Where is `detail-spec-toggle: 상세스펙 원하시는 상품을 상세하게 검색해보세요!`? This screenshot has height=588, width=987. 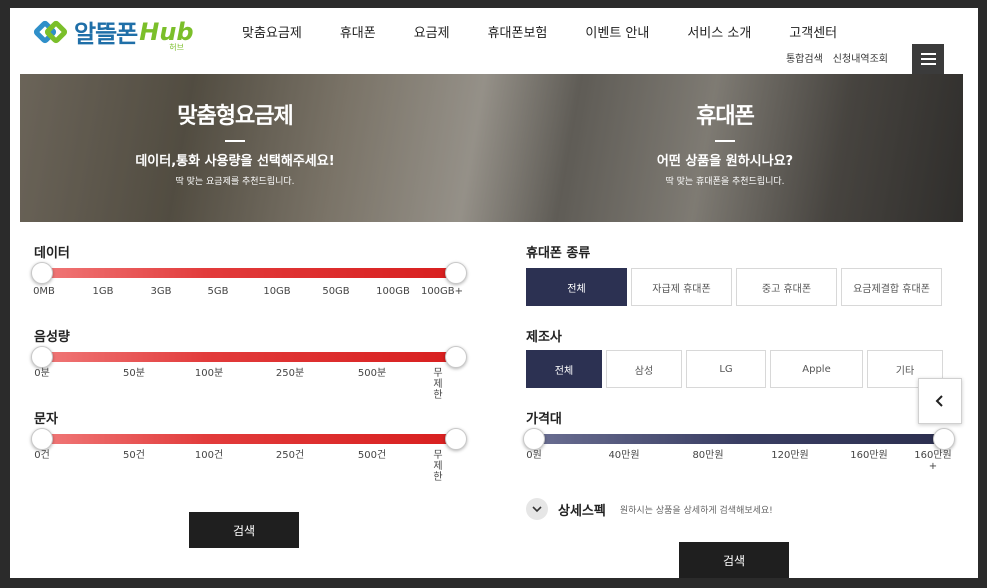 detail-spec-toggle: 상세스펙 원하시는 상품을 상세하게 검색해보세요! is located at coordinates (649, 509).